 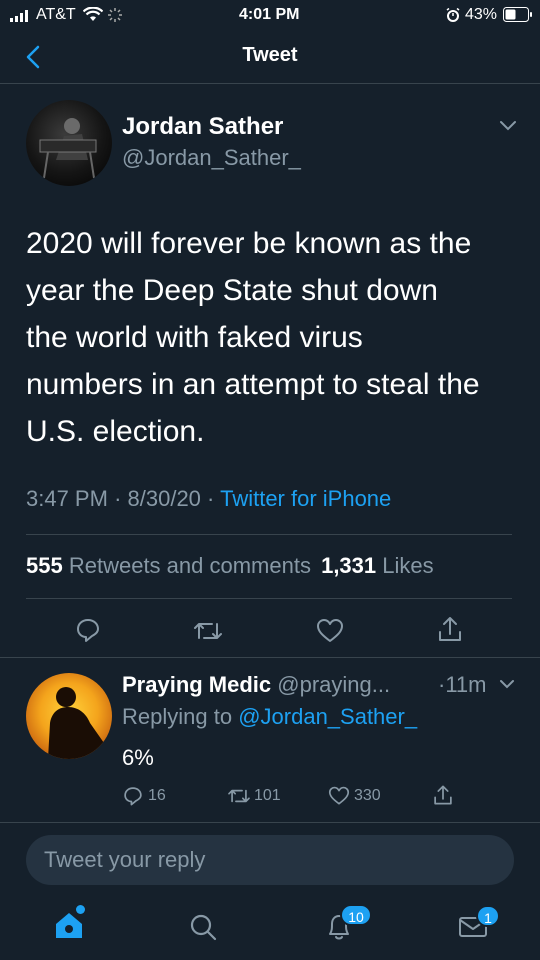 What do you see at coordinates (305, 498) in the screenshot?
I see `tweet-client-link: Twitter for iPhone` at bounding box center [305, 498].